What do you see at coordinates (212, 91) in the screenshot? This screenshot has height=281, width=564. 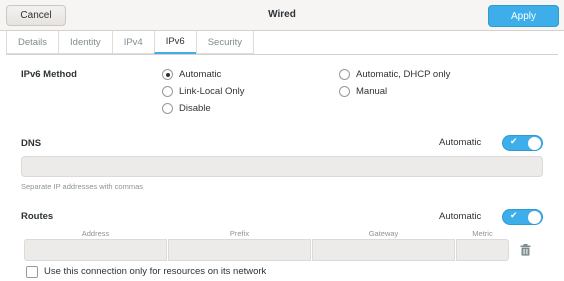 I see `radio-link-local-label: Link-Local Only` at bounding box center [212, 91].